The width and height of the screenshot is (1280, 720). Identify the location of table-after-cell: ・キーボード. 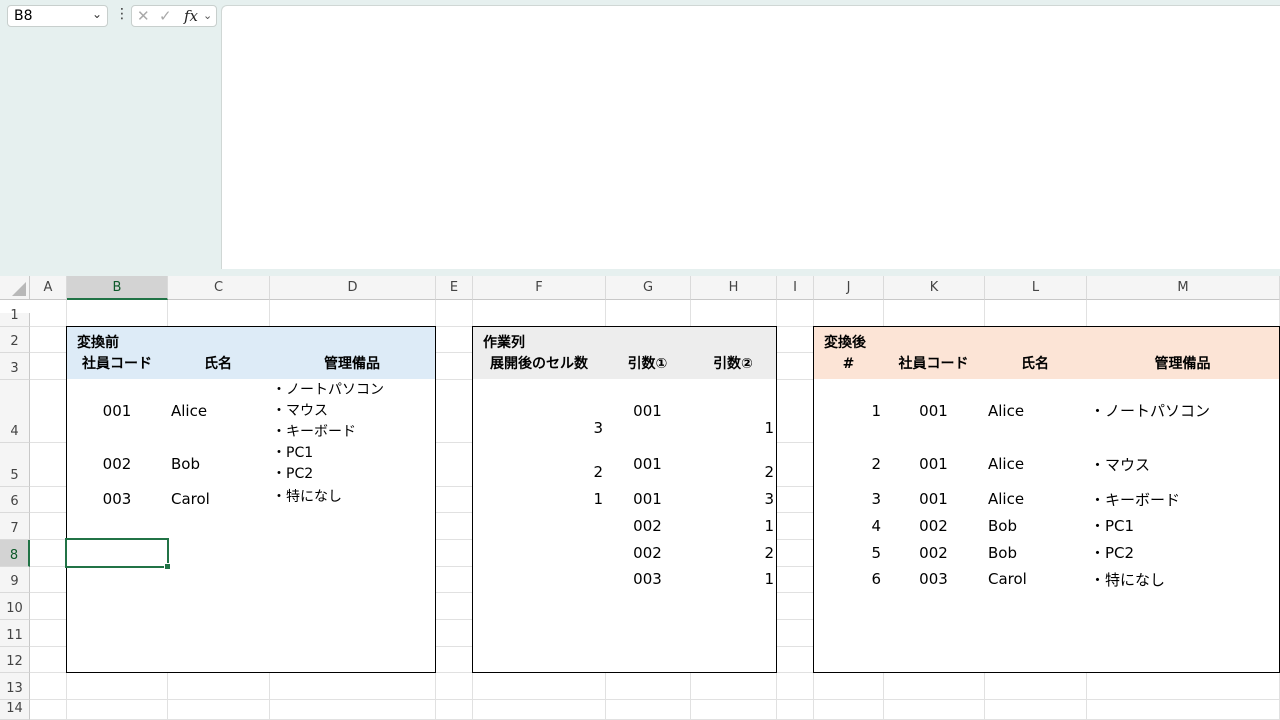
(1183, 499).